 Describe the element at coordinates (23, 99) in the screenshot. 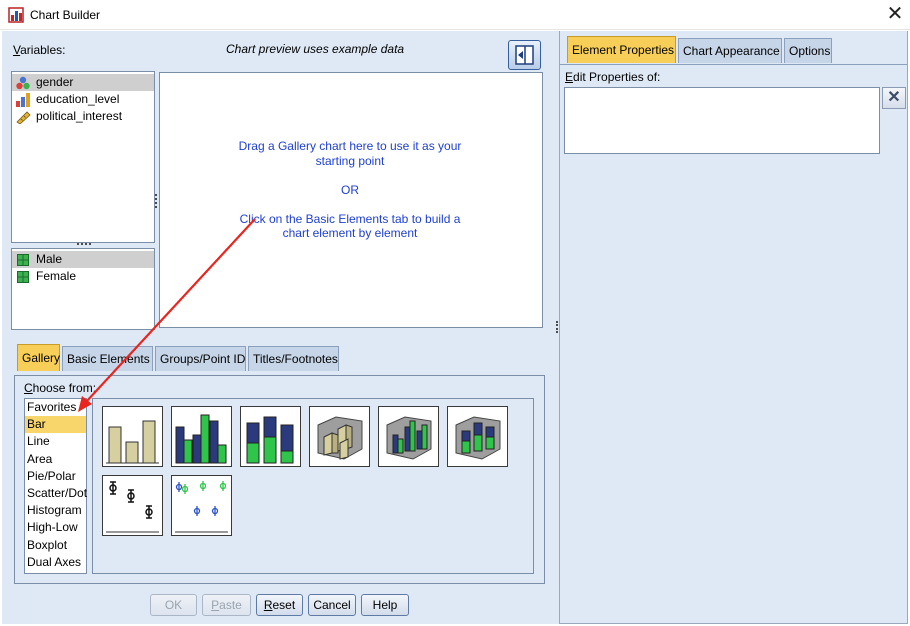

I see `ordinal-icon` at that location.